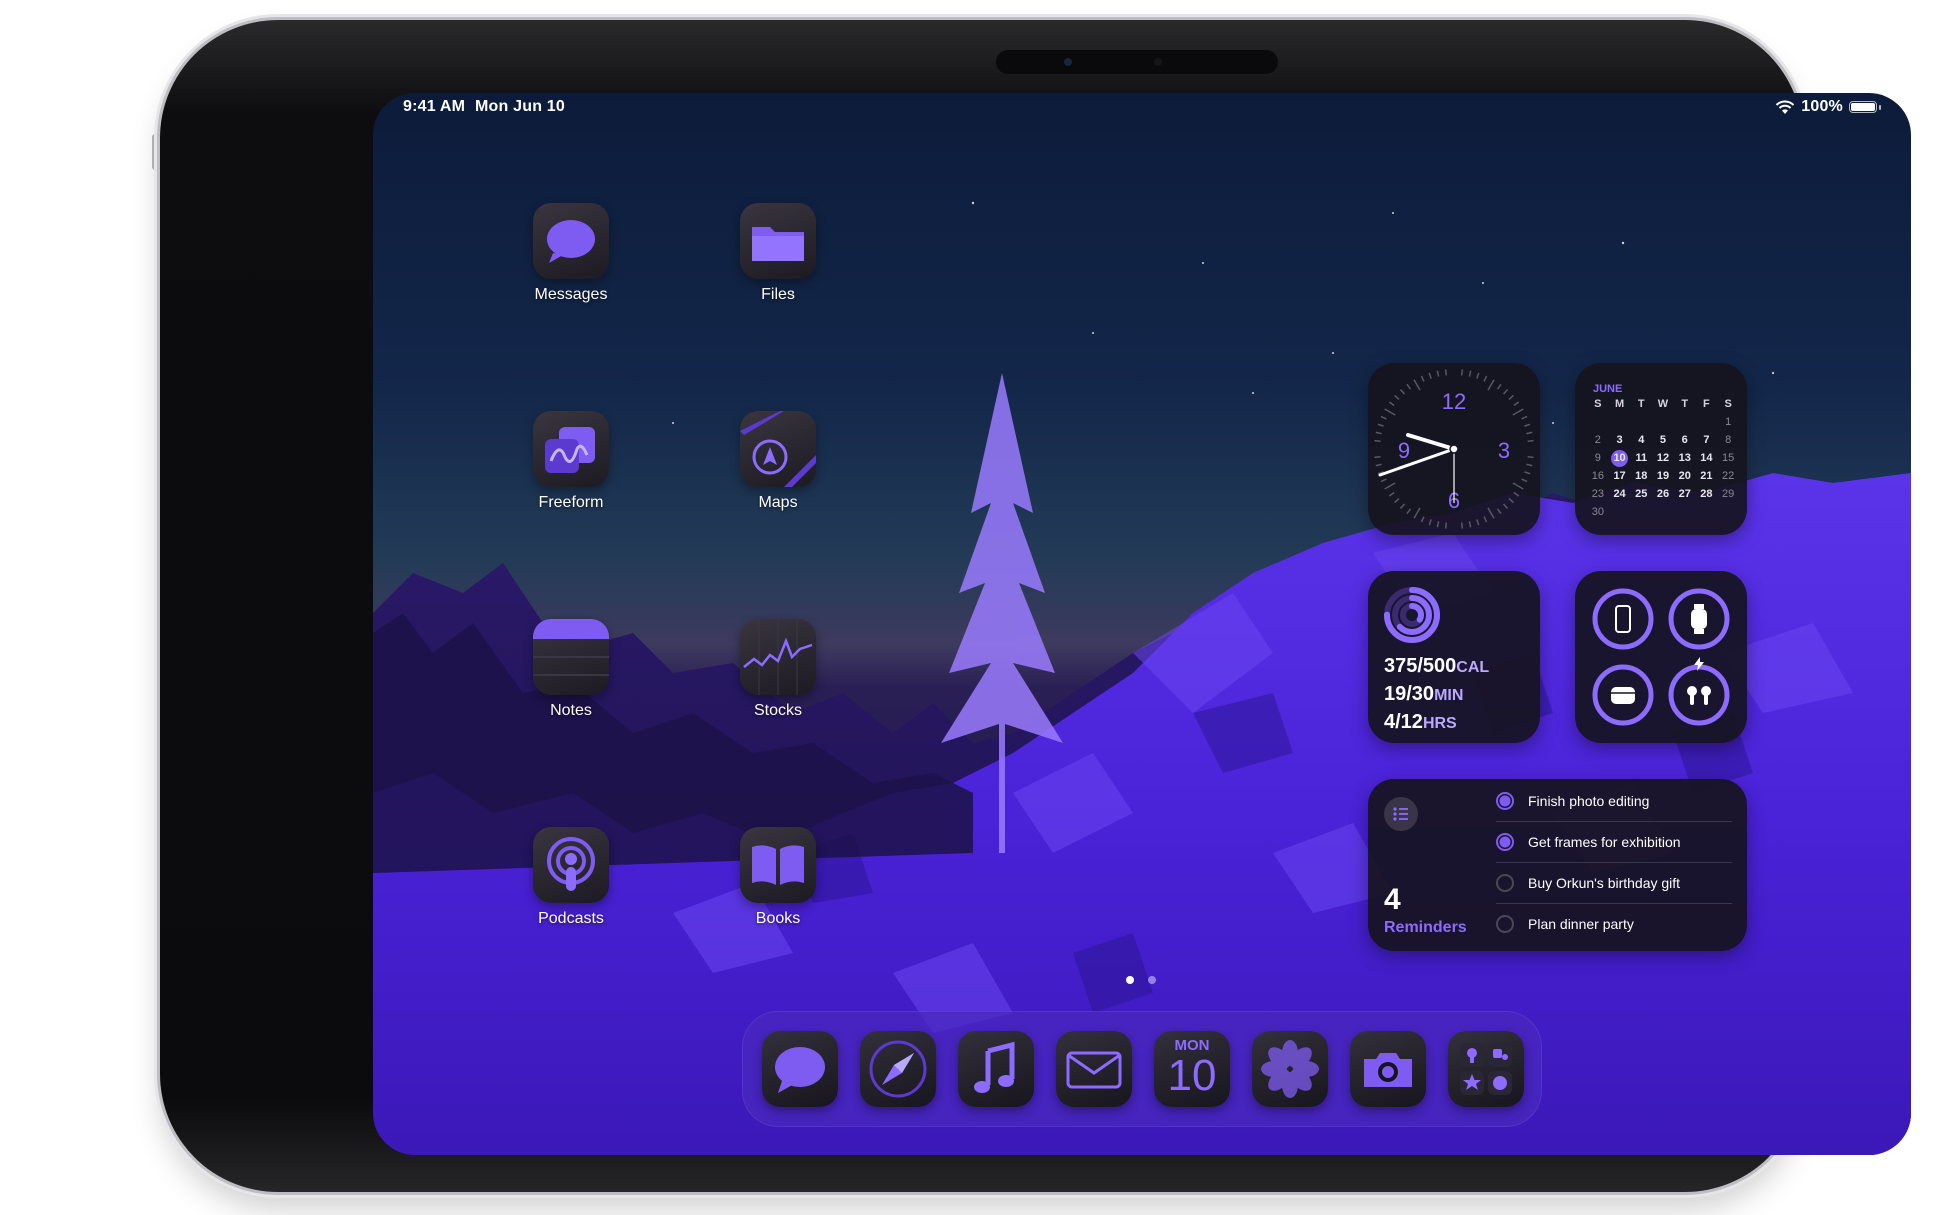 The width and height of the screenshot is (1960, 1215). What do you see at coordinates (898, 1069) in the screenshot?
I see `dock-safari` at bounding box center [898, 1069].